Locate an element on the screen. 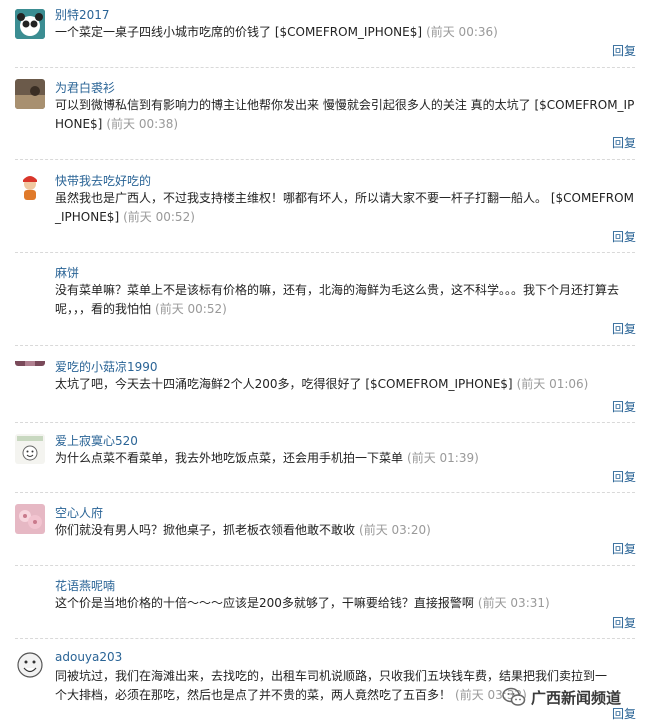 The width and height of the screenshot is (655, 724). sticker-avatar-icon is located at coordinates (30, 449).